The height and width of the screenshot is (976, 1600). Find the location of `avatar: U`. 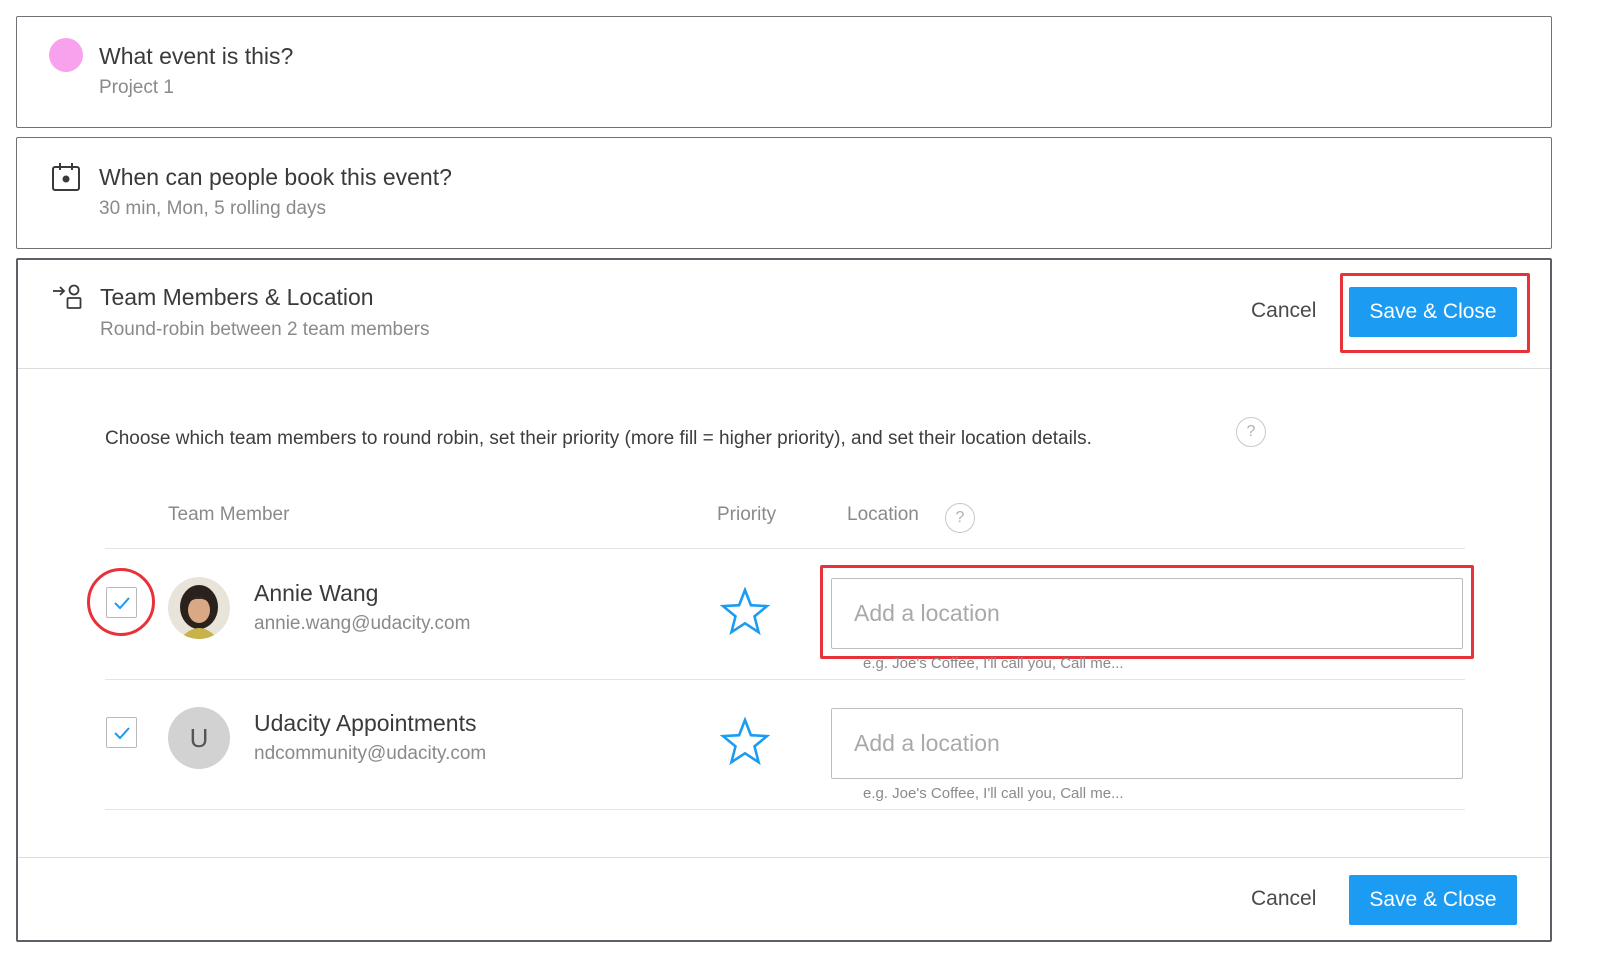

avatar: U is located at coordinates (199, 738).